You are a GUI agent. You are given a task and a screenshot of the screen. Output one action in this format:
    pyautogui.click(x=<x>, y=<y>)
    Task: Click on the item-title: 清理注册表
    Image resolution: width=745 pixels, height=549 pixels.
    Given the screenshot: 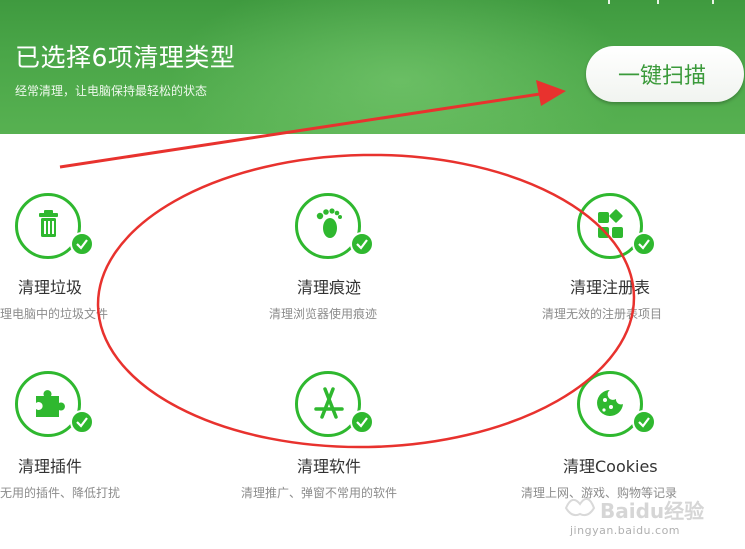 What is the action you would take?
    pyautogui.click(x=610, y=287)
    